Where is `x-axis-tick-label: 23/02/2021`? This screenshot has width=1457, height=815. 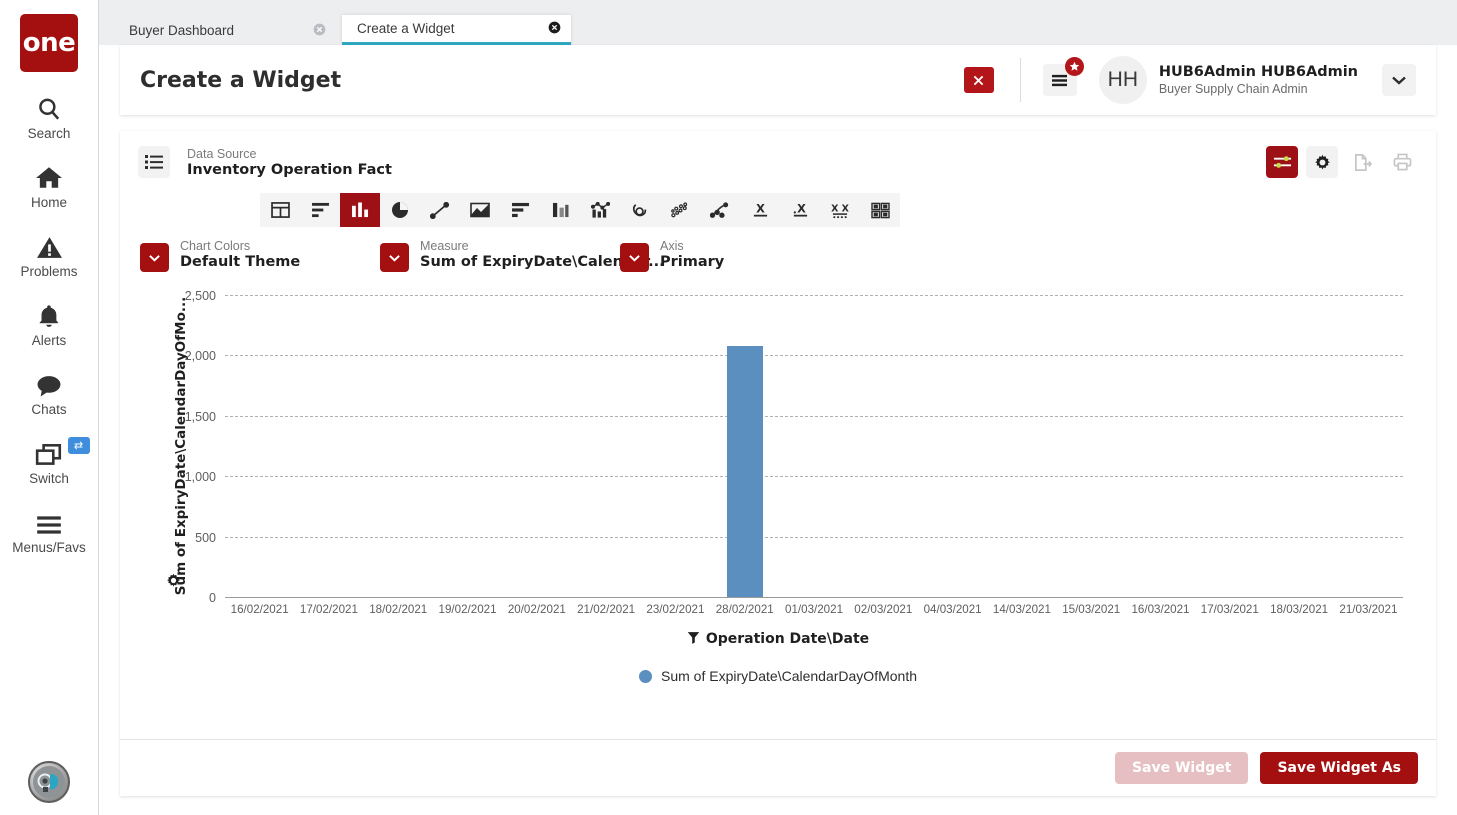 x-axis-tick-label: 23/02/2021 is located at coordinates (675, 609).